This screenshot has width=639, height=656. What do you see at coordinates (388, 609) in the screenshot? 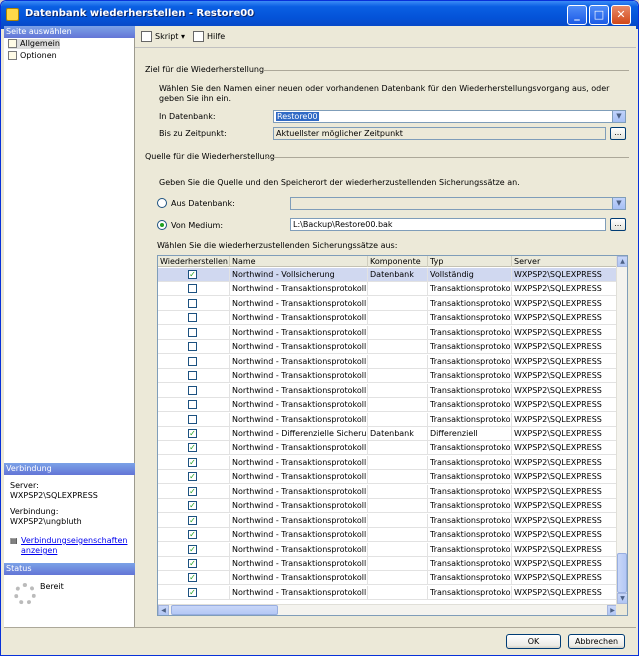
I see `horizontal-scrollbar: ◀ ▶` at bounding box center [388, 609].